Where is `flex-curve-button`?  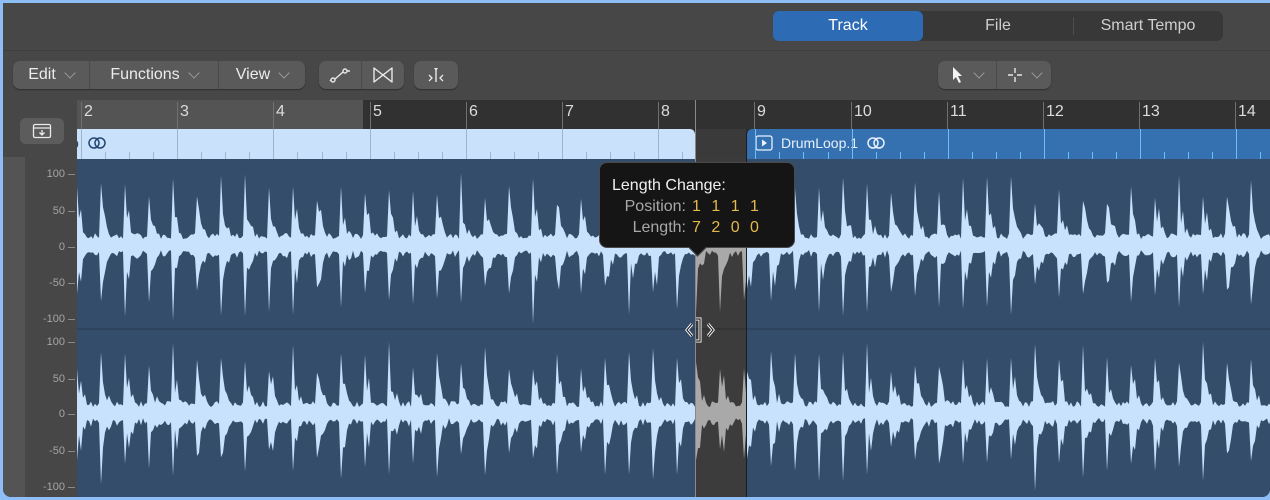 flex-curve-button is located at coordinates (340, 75).